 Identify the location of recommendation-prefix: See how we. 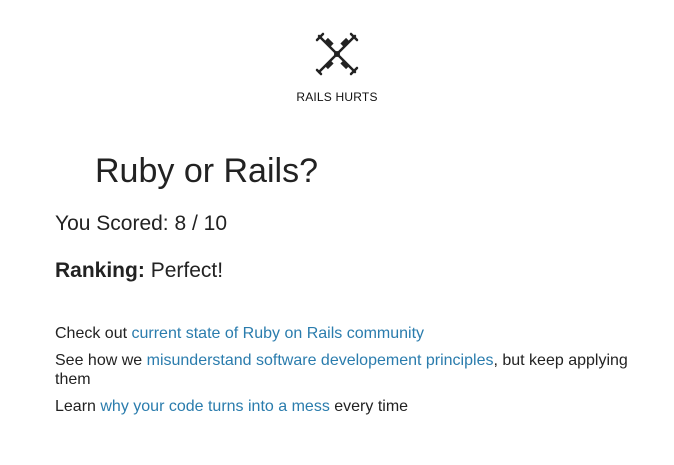
(101, 360).